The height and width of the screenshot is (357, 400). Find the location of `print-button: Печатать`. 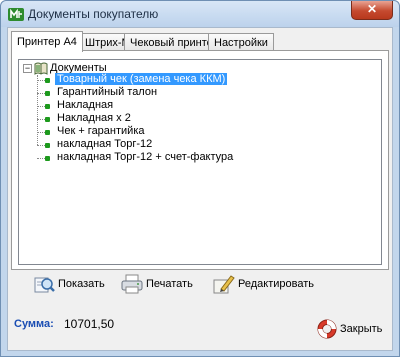

print-button: Печатать is located at coordinates (156, 286).